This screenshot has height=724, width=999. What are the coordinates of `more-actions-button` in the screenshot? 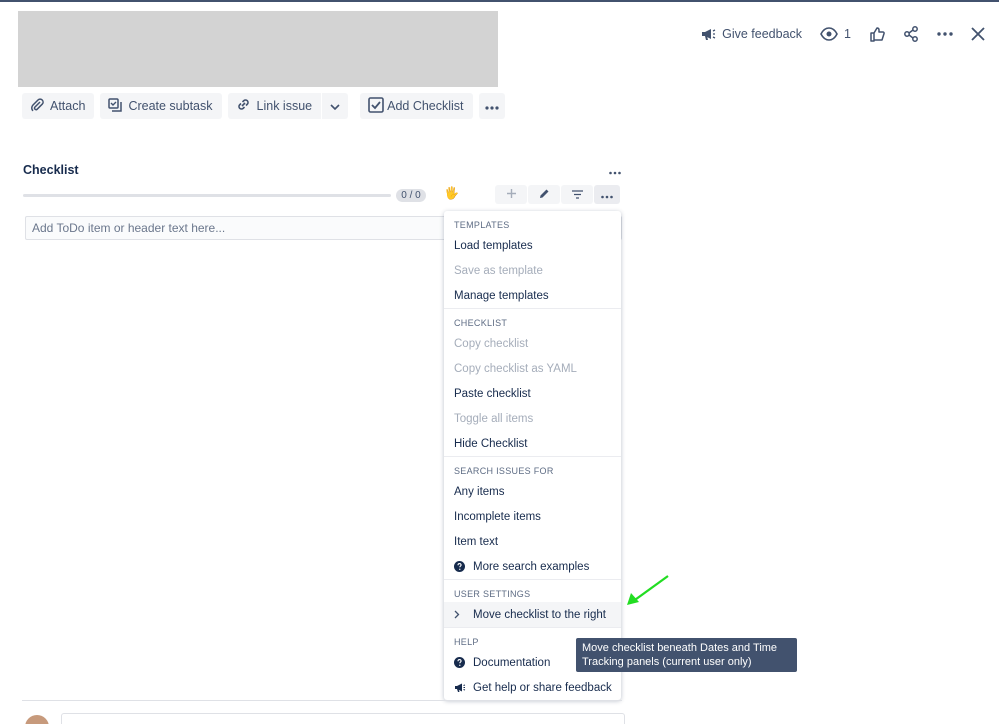 It's located at (945, 34).